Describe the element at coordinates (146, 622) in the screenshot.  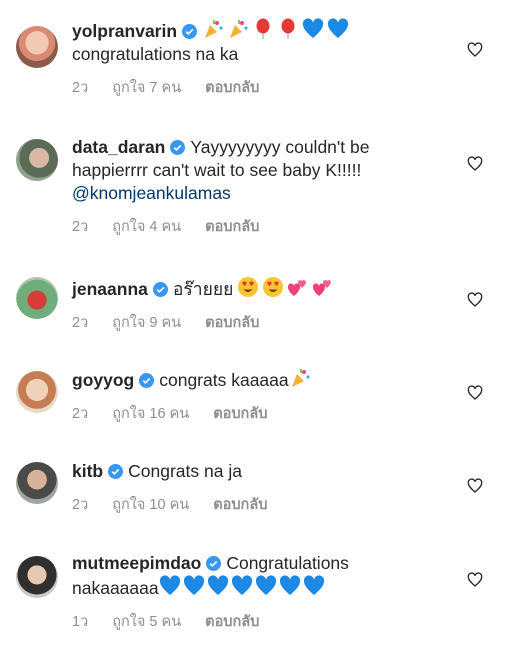
I see `like-count: ถูกใจ 5 คน` at that location.